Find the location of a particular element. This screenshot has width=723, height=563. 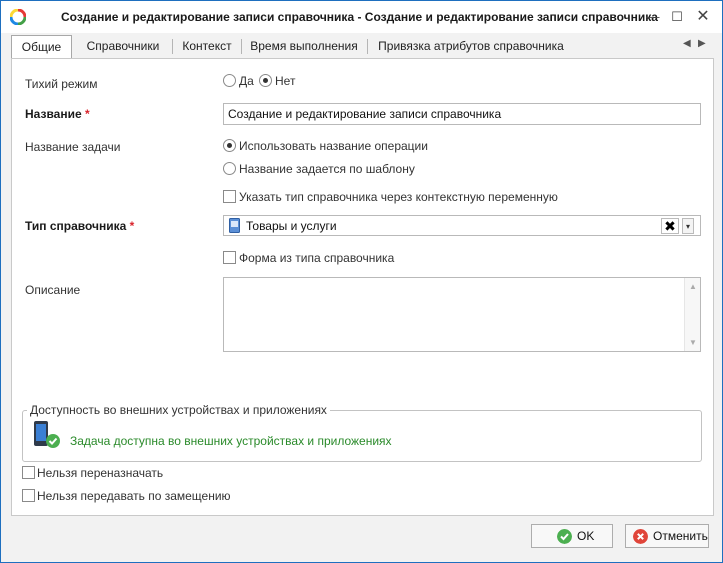

no-delegate-label: Нельзя передавать по замещению is located at coordinates (134, 496).